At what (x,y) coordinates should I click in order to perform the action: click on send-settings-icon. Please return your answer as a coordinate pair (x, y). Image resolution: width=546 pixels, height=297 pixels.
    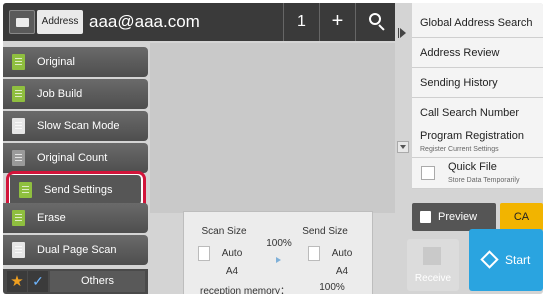
    Looking at the image, I should click on (25, 190).